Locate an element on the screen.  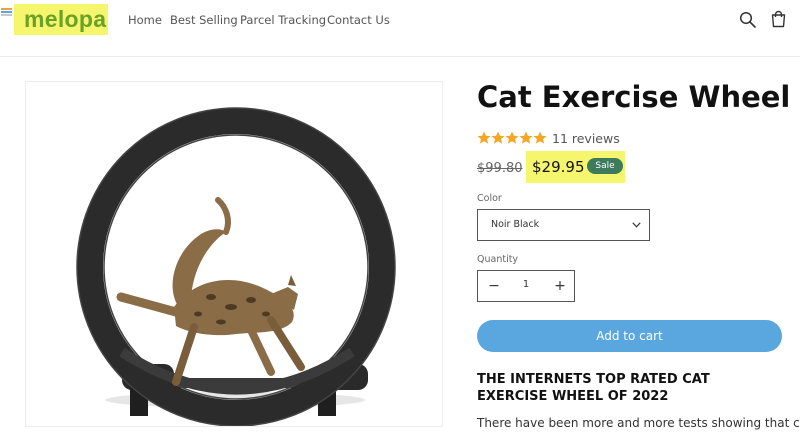
reviews-link: 11 reviews is located at coordinates (586, 138).